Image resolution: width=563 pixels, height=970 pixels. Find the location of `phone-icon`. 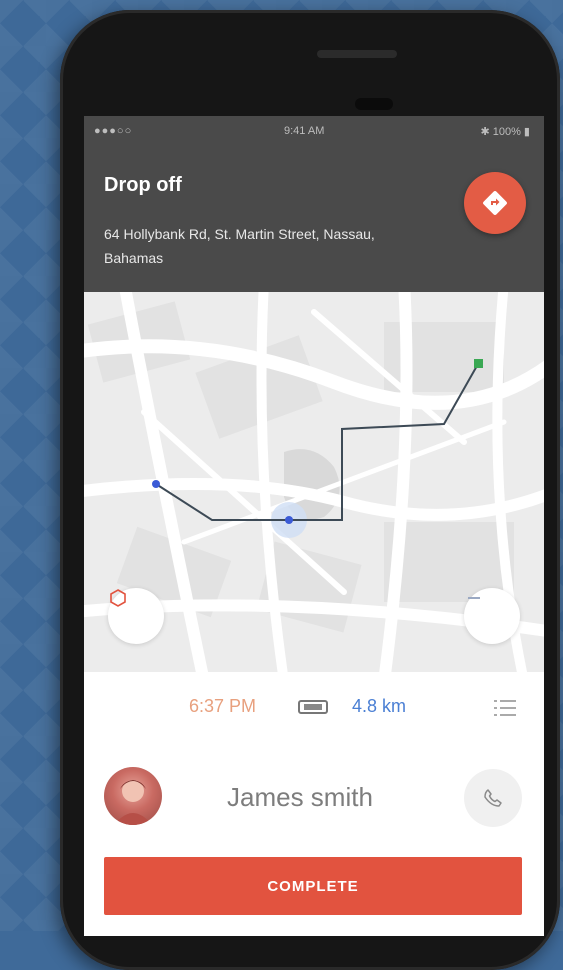

phone-icon is located at coordinates (493, 798).